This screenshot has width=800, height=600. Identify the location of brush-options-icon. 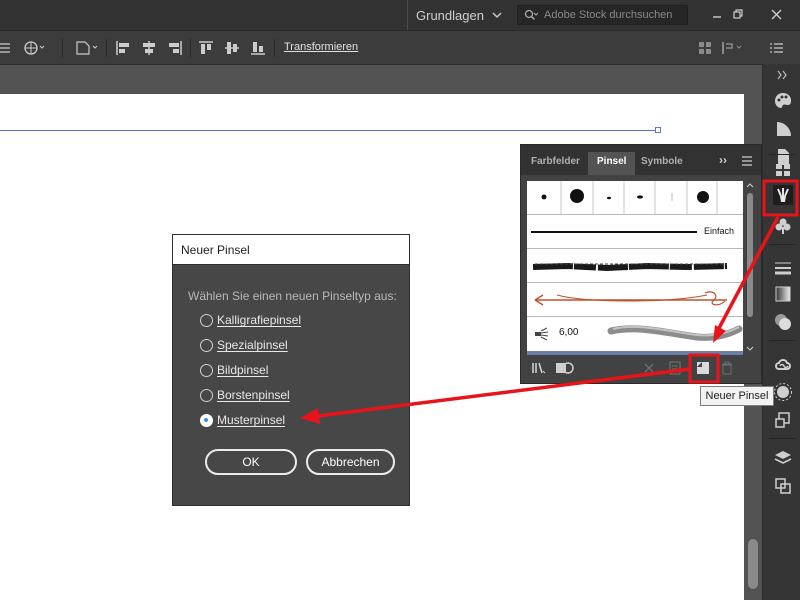
(675, 368).